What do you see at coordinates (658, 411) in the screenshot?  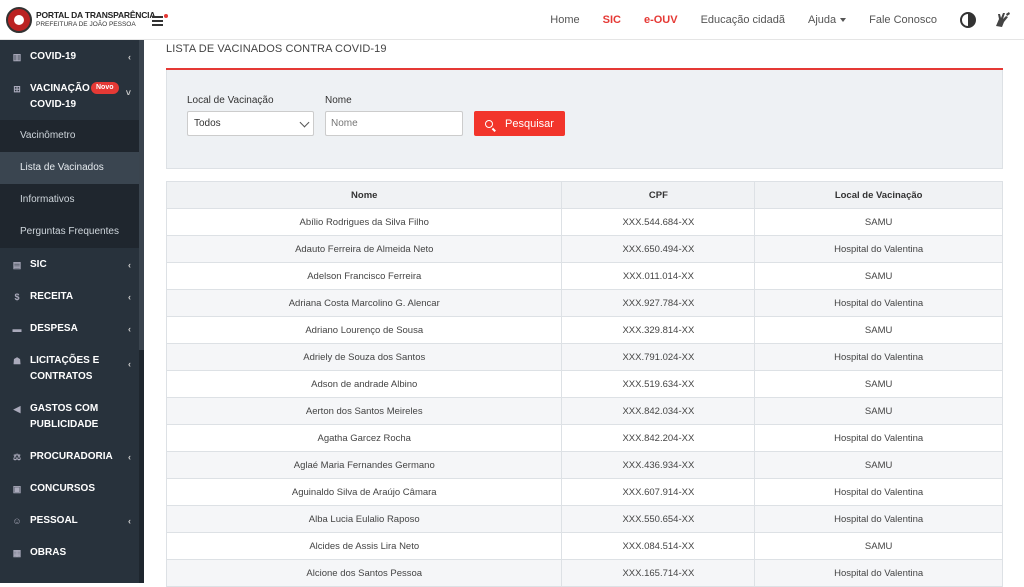 I see `cell-cpf: XXX.842.034-XX` at bounding box center [658, 411].